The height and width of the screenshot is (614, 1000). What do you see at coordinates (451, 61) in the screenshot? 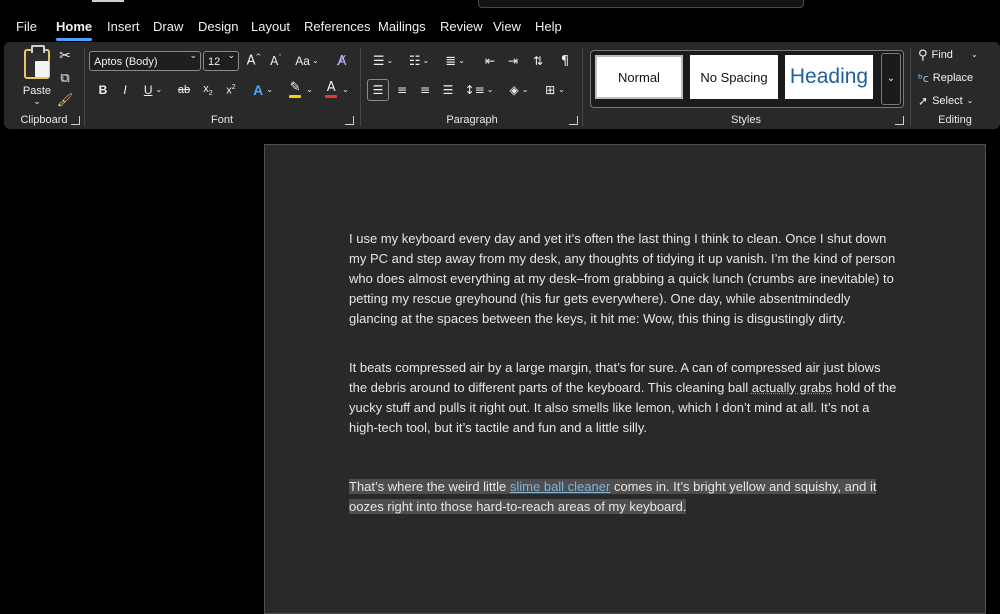
I see `multilevel-list-icon: ≣` at bounding box center [451, 61].